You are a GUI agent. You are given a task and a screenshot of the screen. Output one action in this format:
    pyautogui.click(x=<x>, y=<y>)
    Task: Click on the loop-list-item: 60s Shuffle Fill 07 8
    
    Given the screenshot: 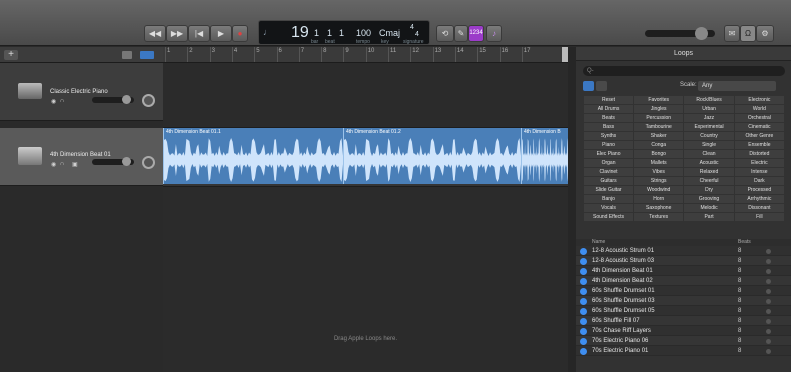 What is the action you would take?
    pyautogui.click(x=683, y=321)
    